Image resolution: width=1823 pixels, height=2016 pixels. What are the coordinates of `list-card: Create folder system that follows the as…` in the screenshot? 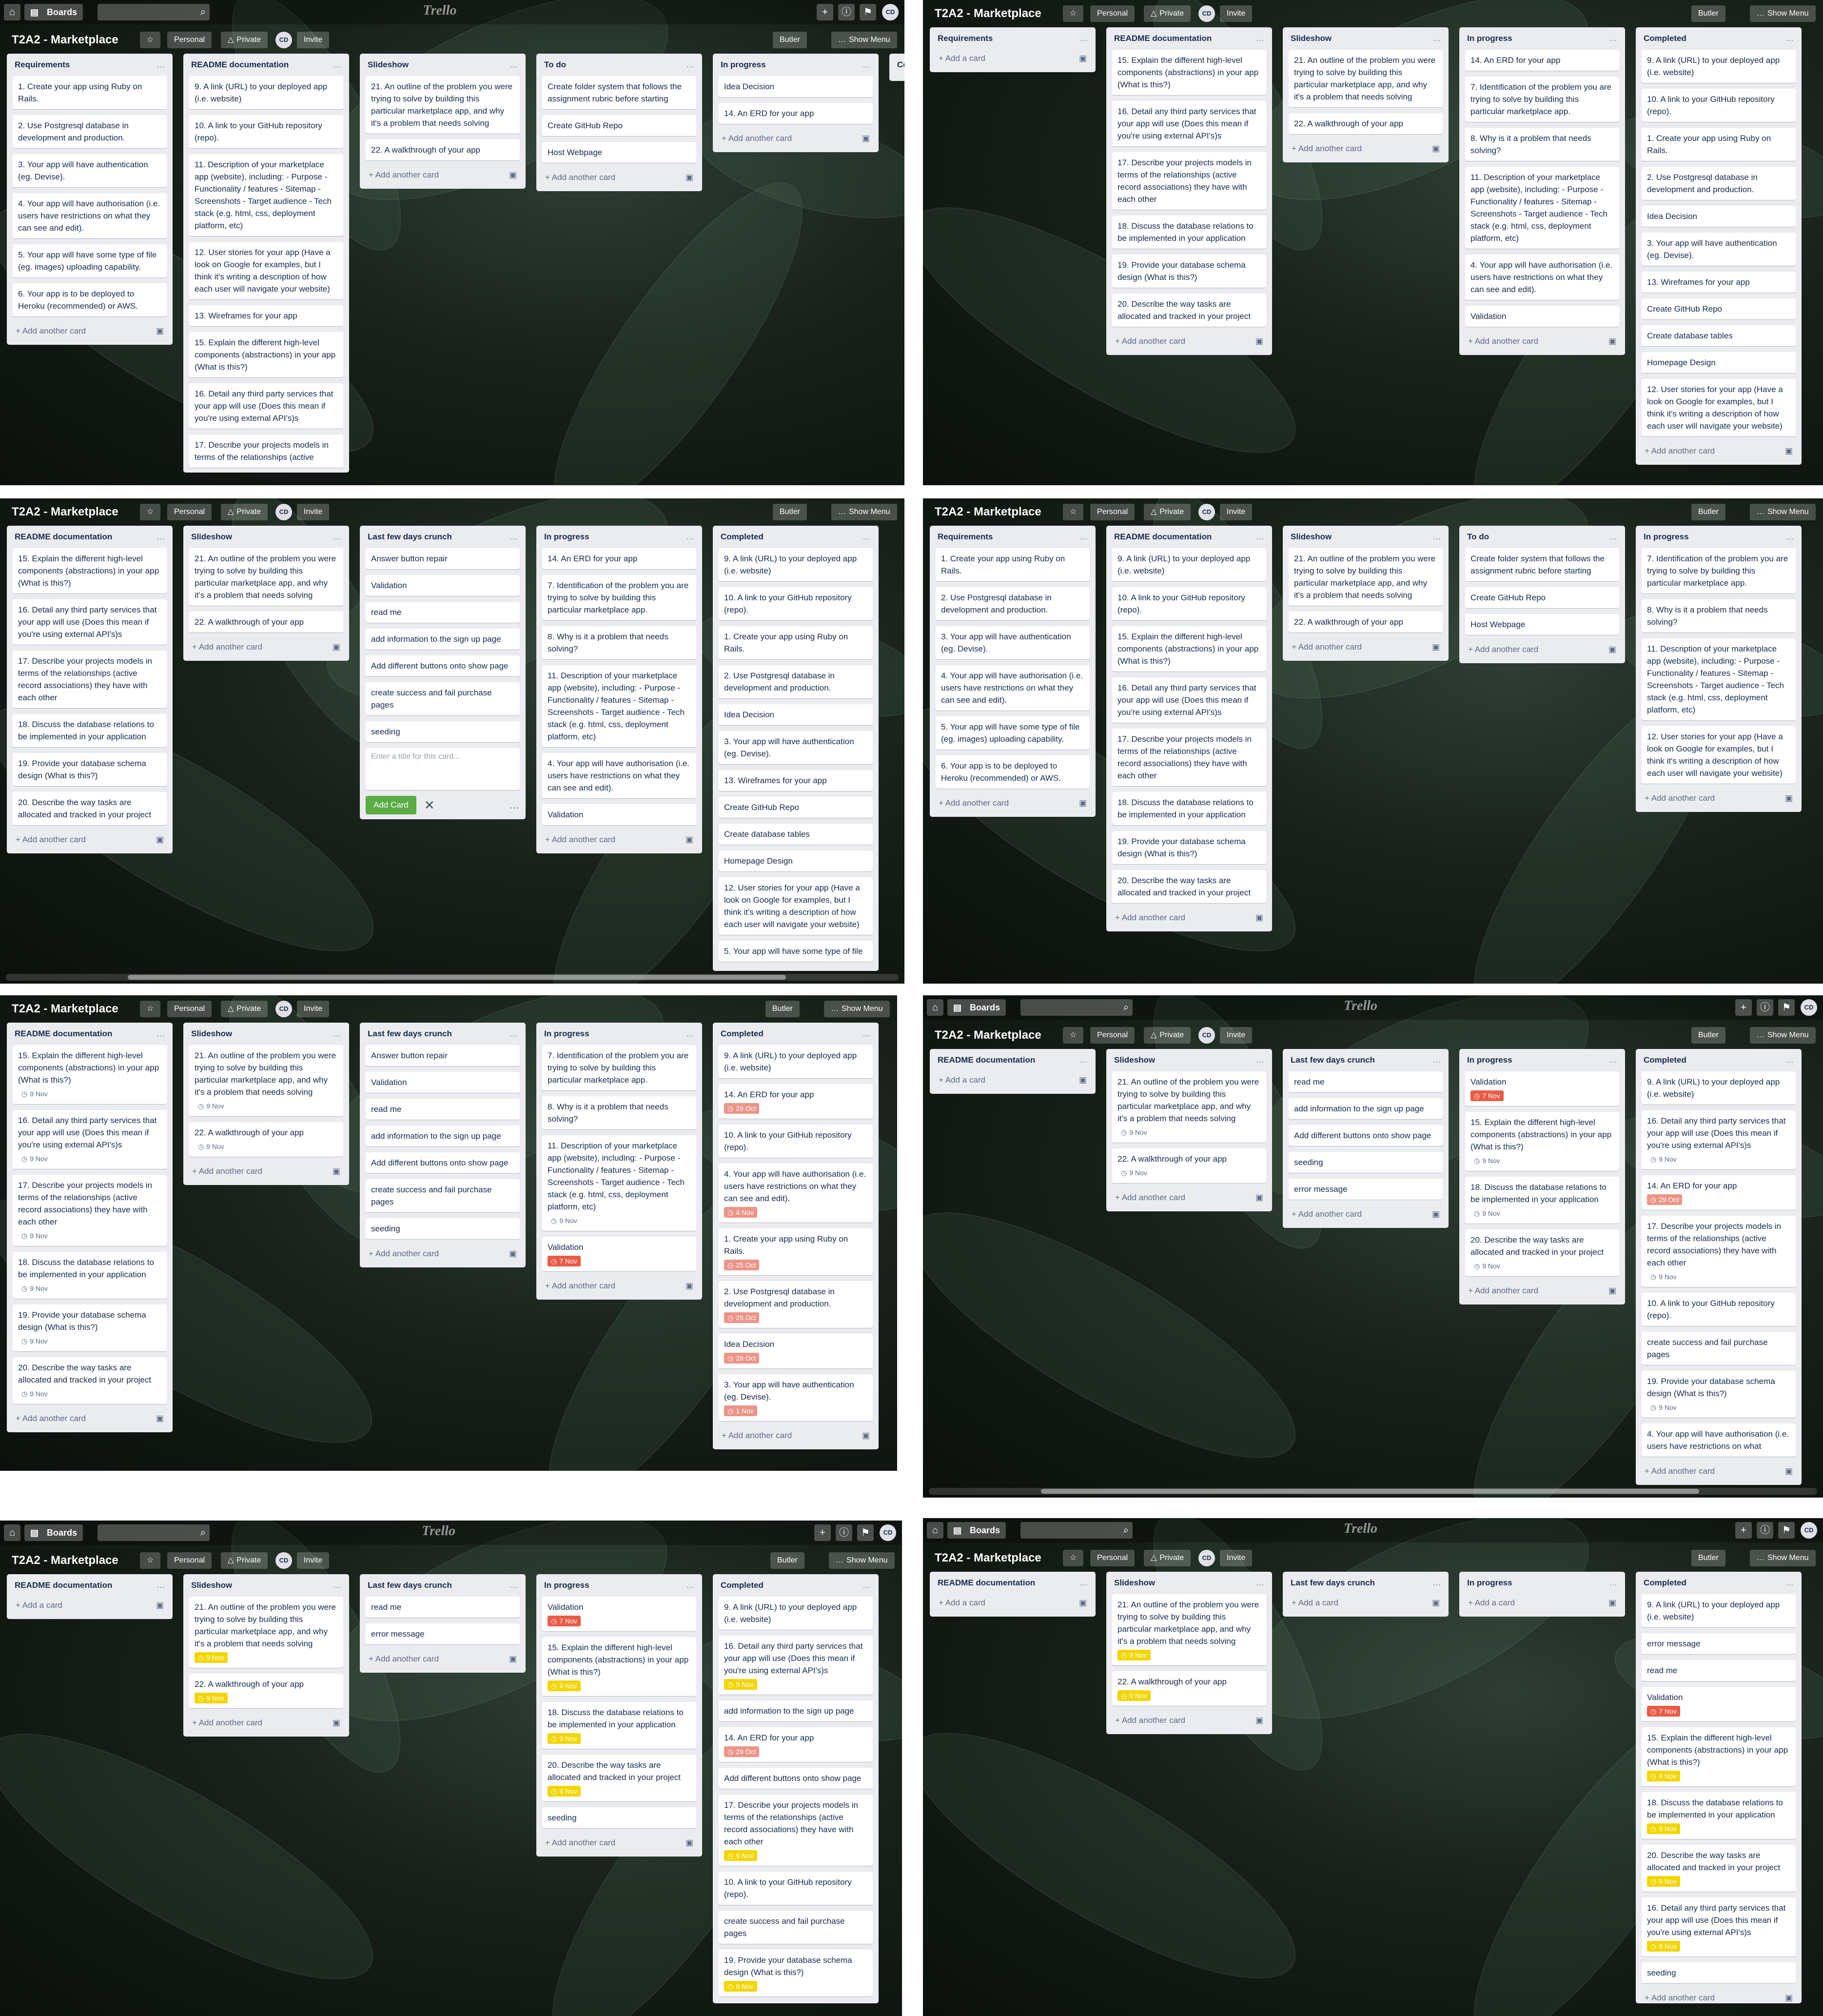 It's located at (619, 92).